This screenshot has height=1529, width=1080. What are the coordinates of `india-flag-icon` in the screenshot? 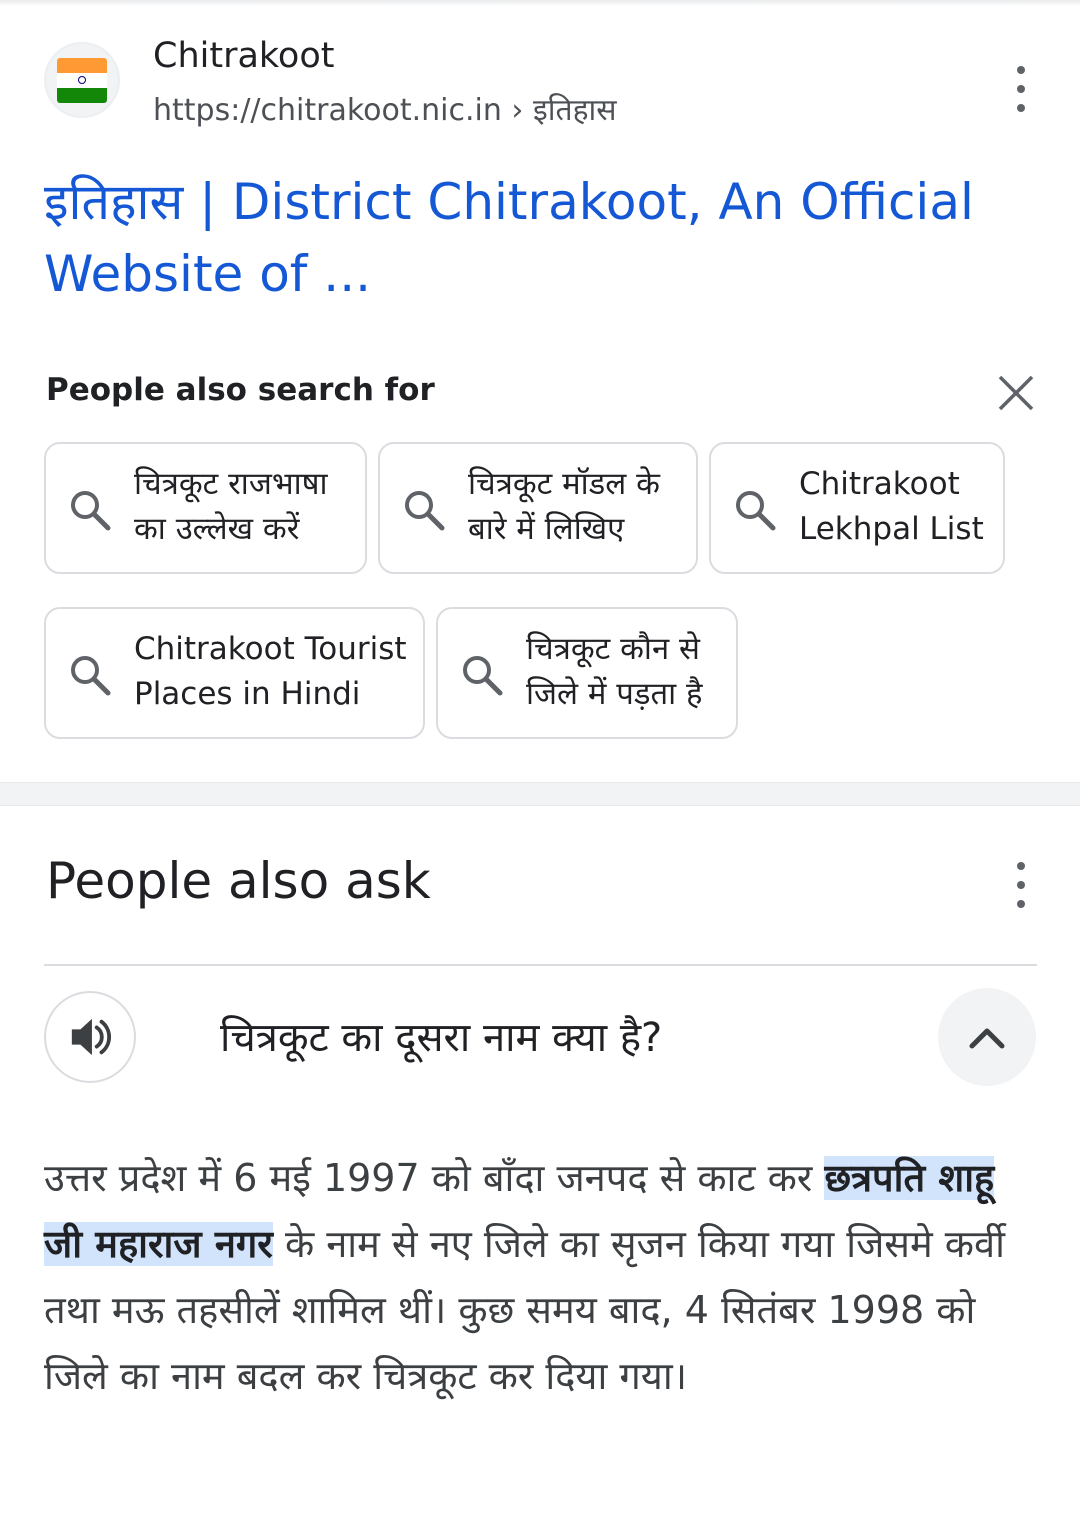 It's located at (82, 80).